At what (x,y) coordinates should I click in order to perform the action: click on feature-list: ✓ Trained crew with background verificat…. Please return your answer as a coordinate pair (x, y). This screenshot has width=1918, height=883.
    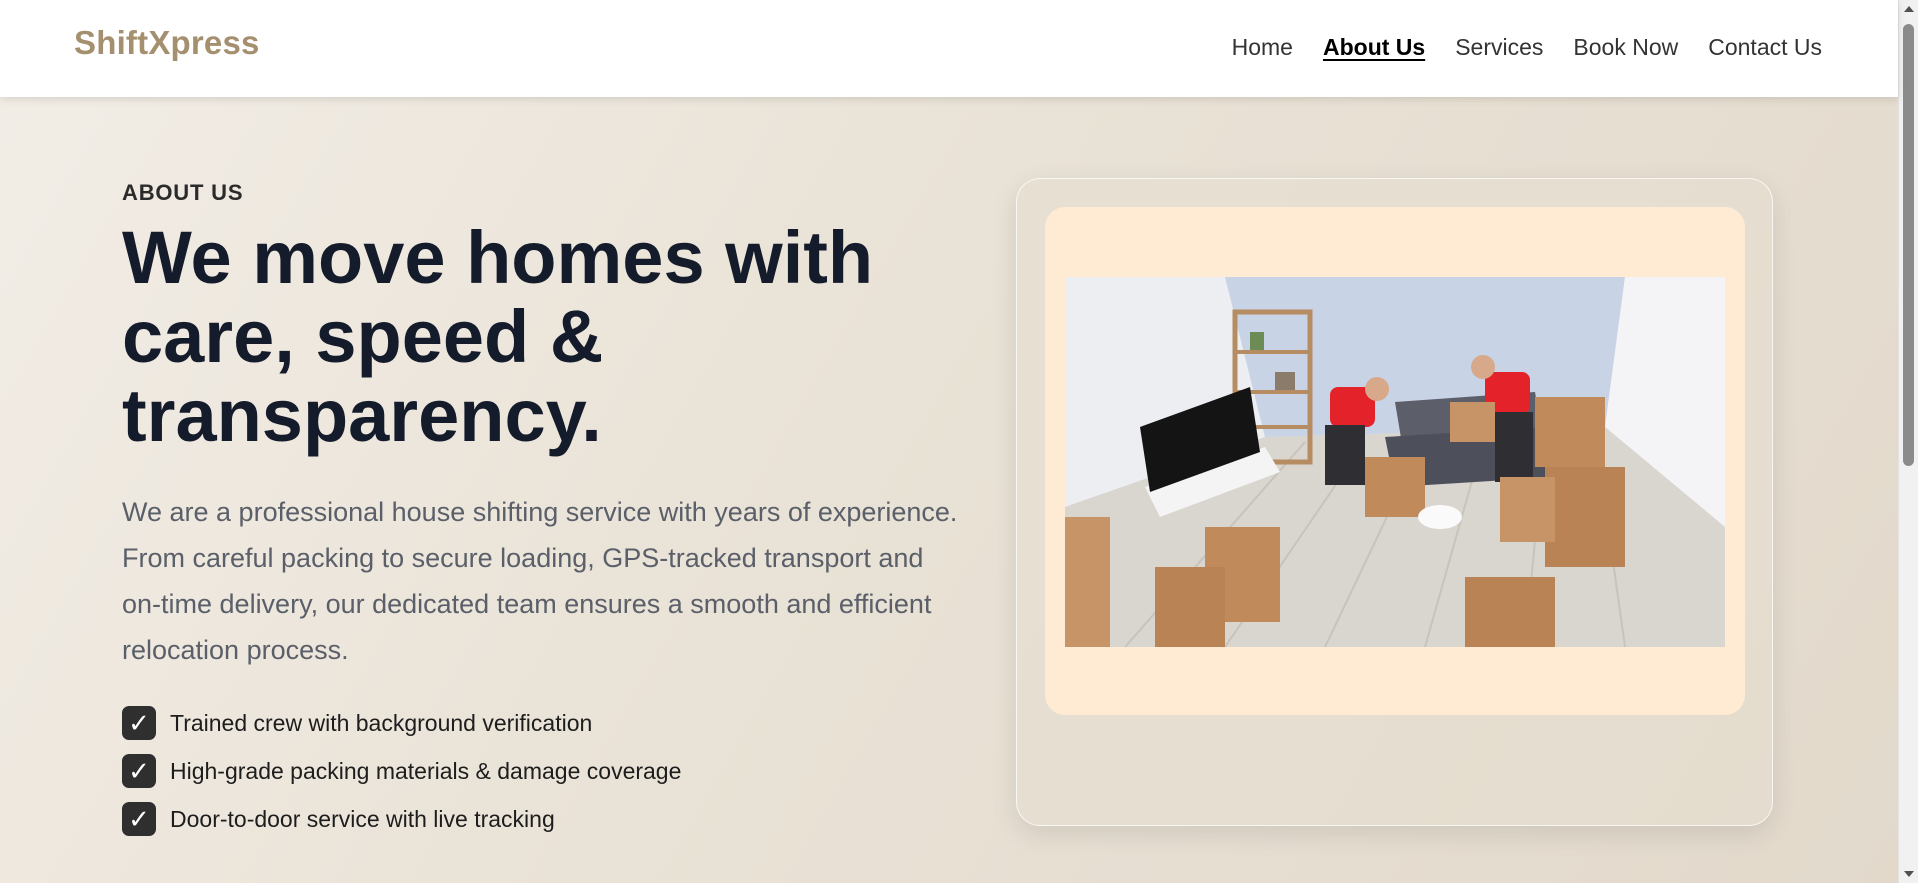
    Looking at the image, I should click on (547, 771).